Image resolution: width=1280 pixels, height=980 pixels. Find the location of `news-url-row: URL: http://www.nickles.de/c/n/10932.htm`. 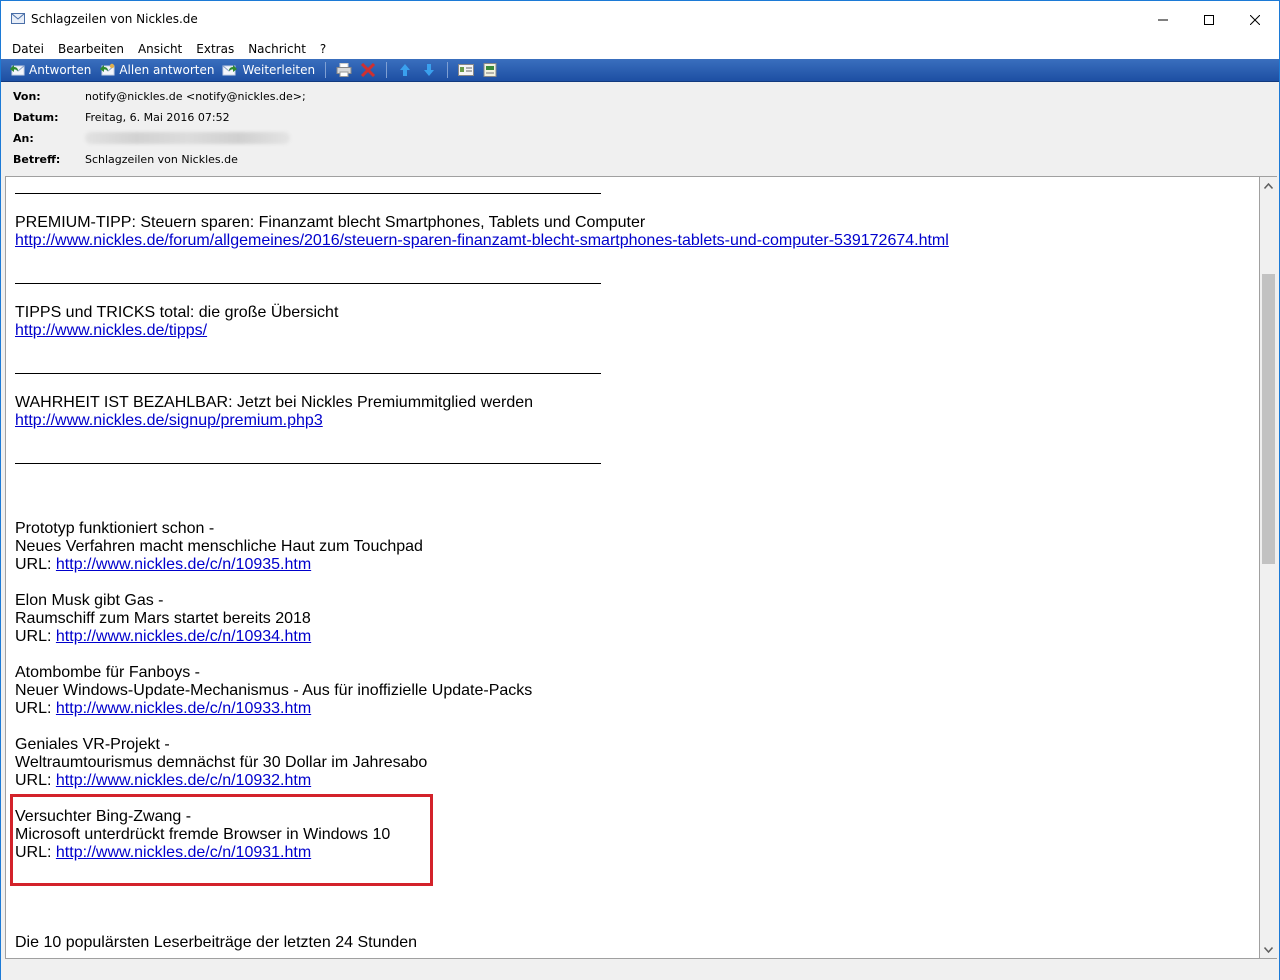

news-url-row: URL: http://www.nickles.de/c/n/10932.htm is located at coordinates (163, 781).